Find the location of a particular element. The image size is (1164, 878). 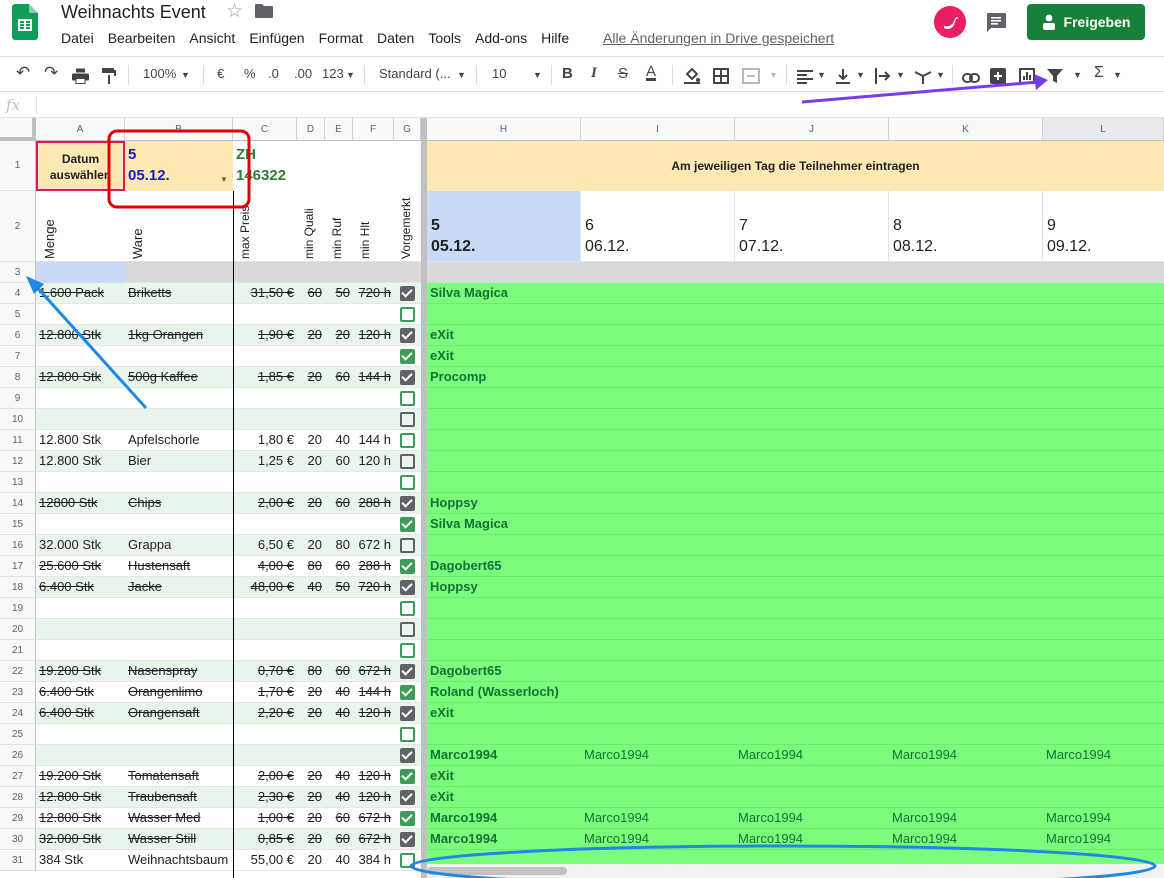

row-header: 4 is located at coordinates (18, 293).